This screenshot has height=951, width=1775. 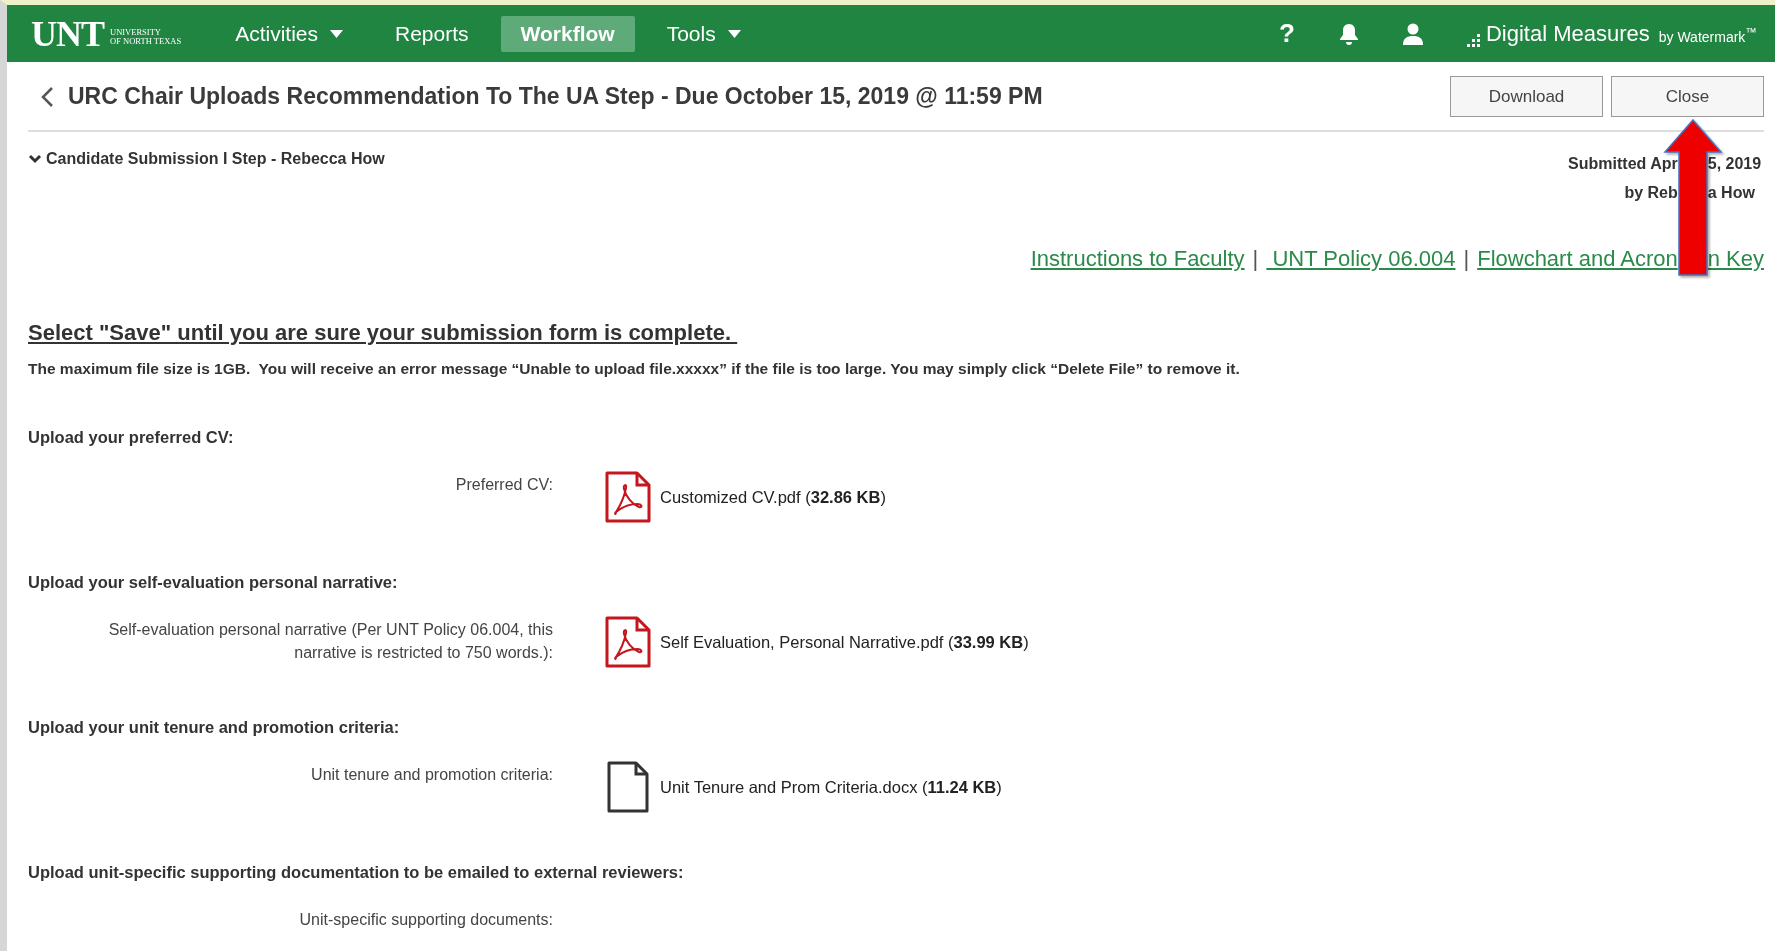 What do you see at coordinates (844, 642) in the screenshot?
I see `file-name: Self Evaluation, Personal Narrative.pdf (33.99 KB)` at bounding box center [844, 642].